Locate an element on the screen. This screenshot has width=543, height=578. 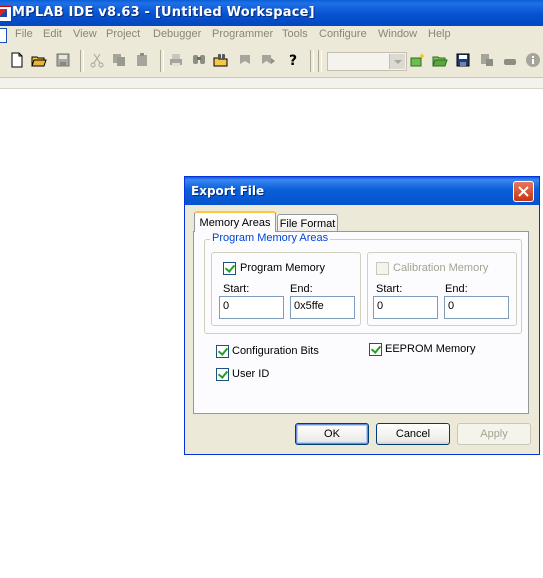
program-memory-checkbox is located at coordinates (229, 268).